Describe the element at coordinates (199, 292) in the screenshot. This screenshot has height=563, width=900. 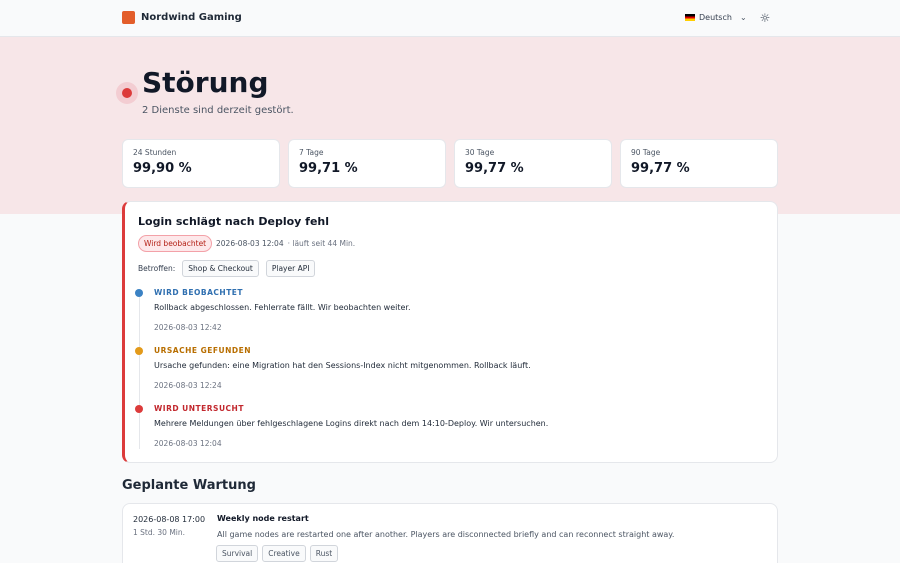
I see `update-status: WIRD BEOBACHTET` at that location.